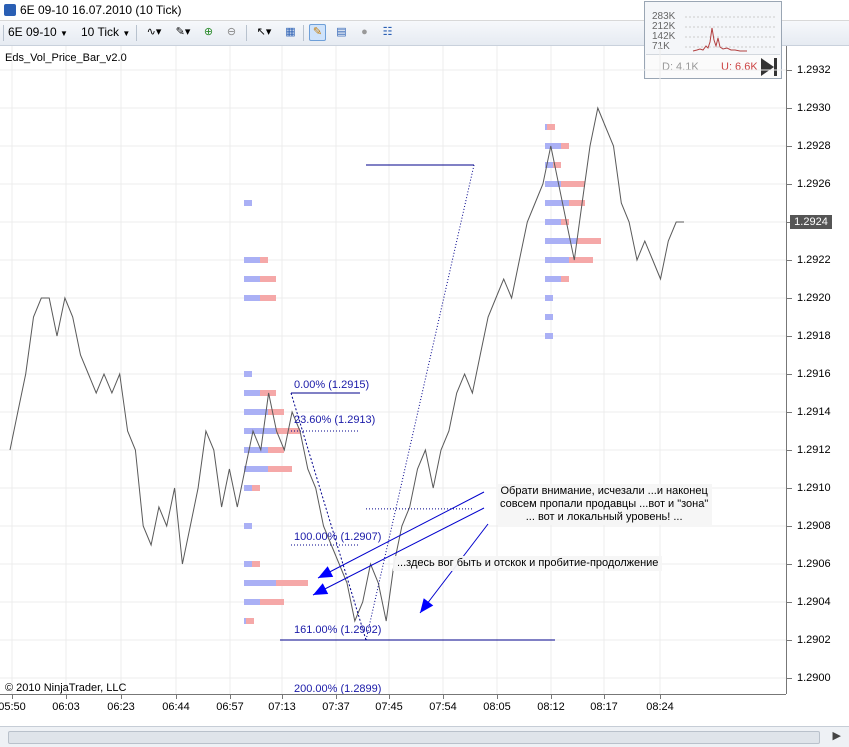  I want to click on properties-icon: ✎, so click(317, 32).